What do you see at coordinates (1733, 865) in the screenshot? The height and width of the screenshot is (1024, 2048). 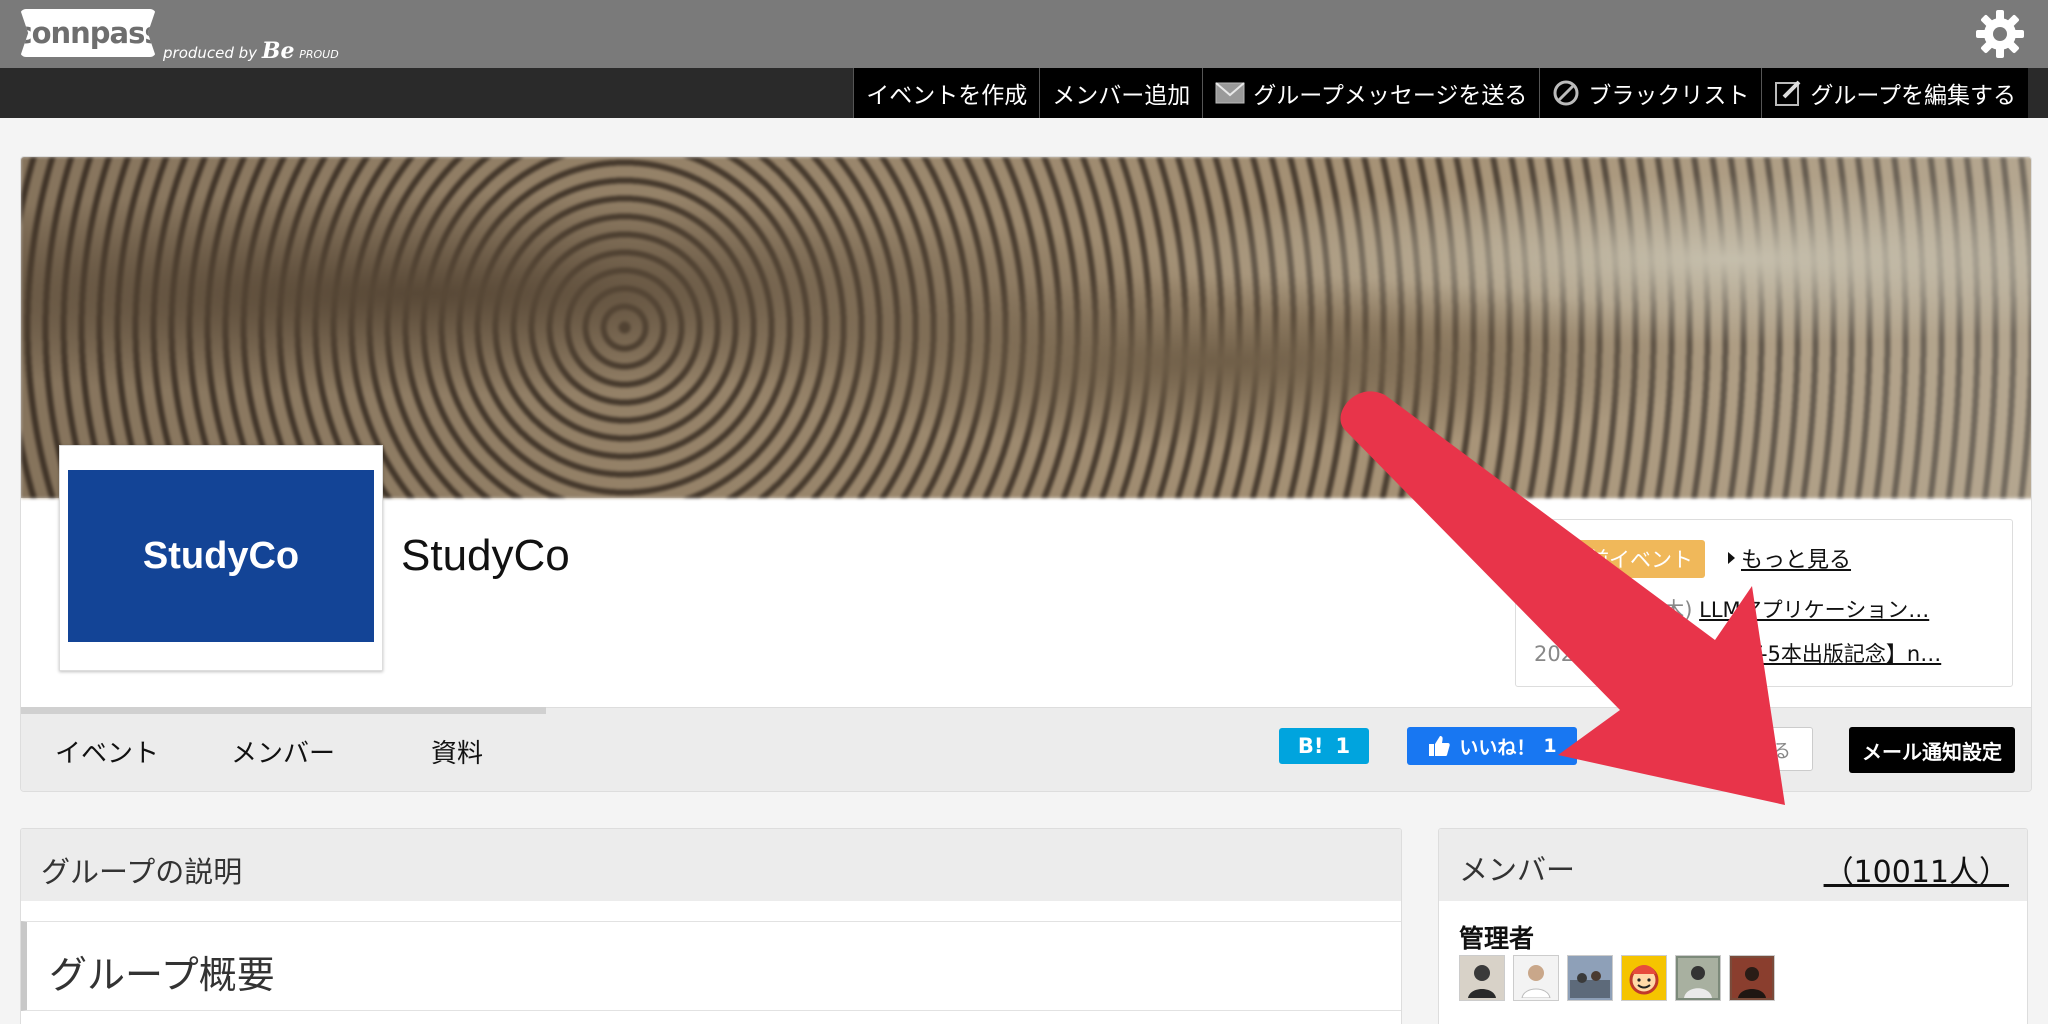 I see `members-panel-header: メンバー （10011人）` at bounding box center [1733, 865].